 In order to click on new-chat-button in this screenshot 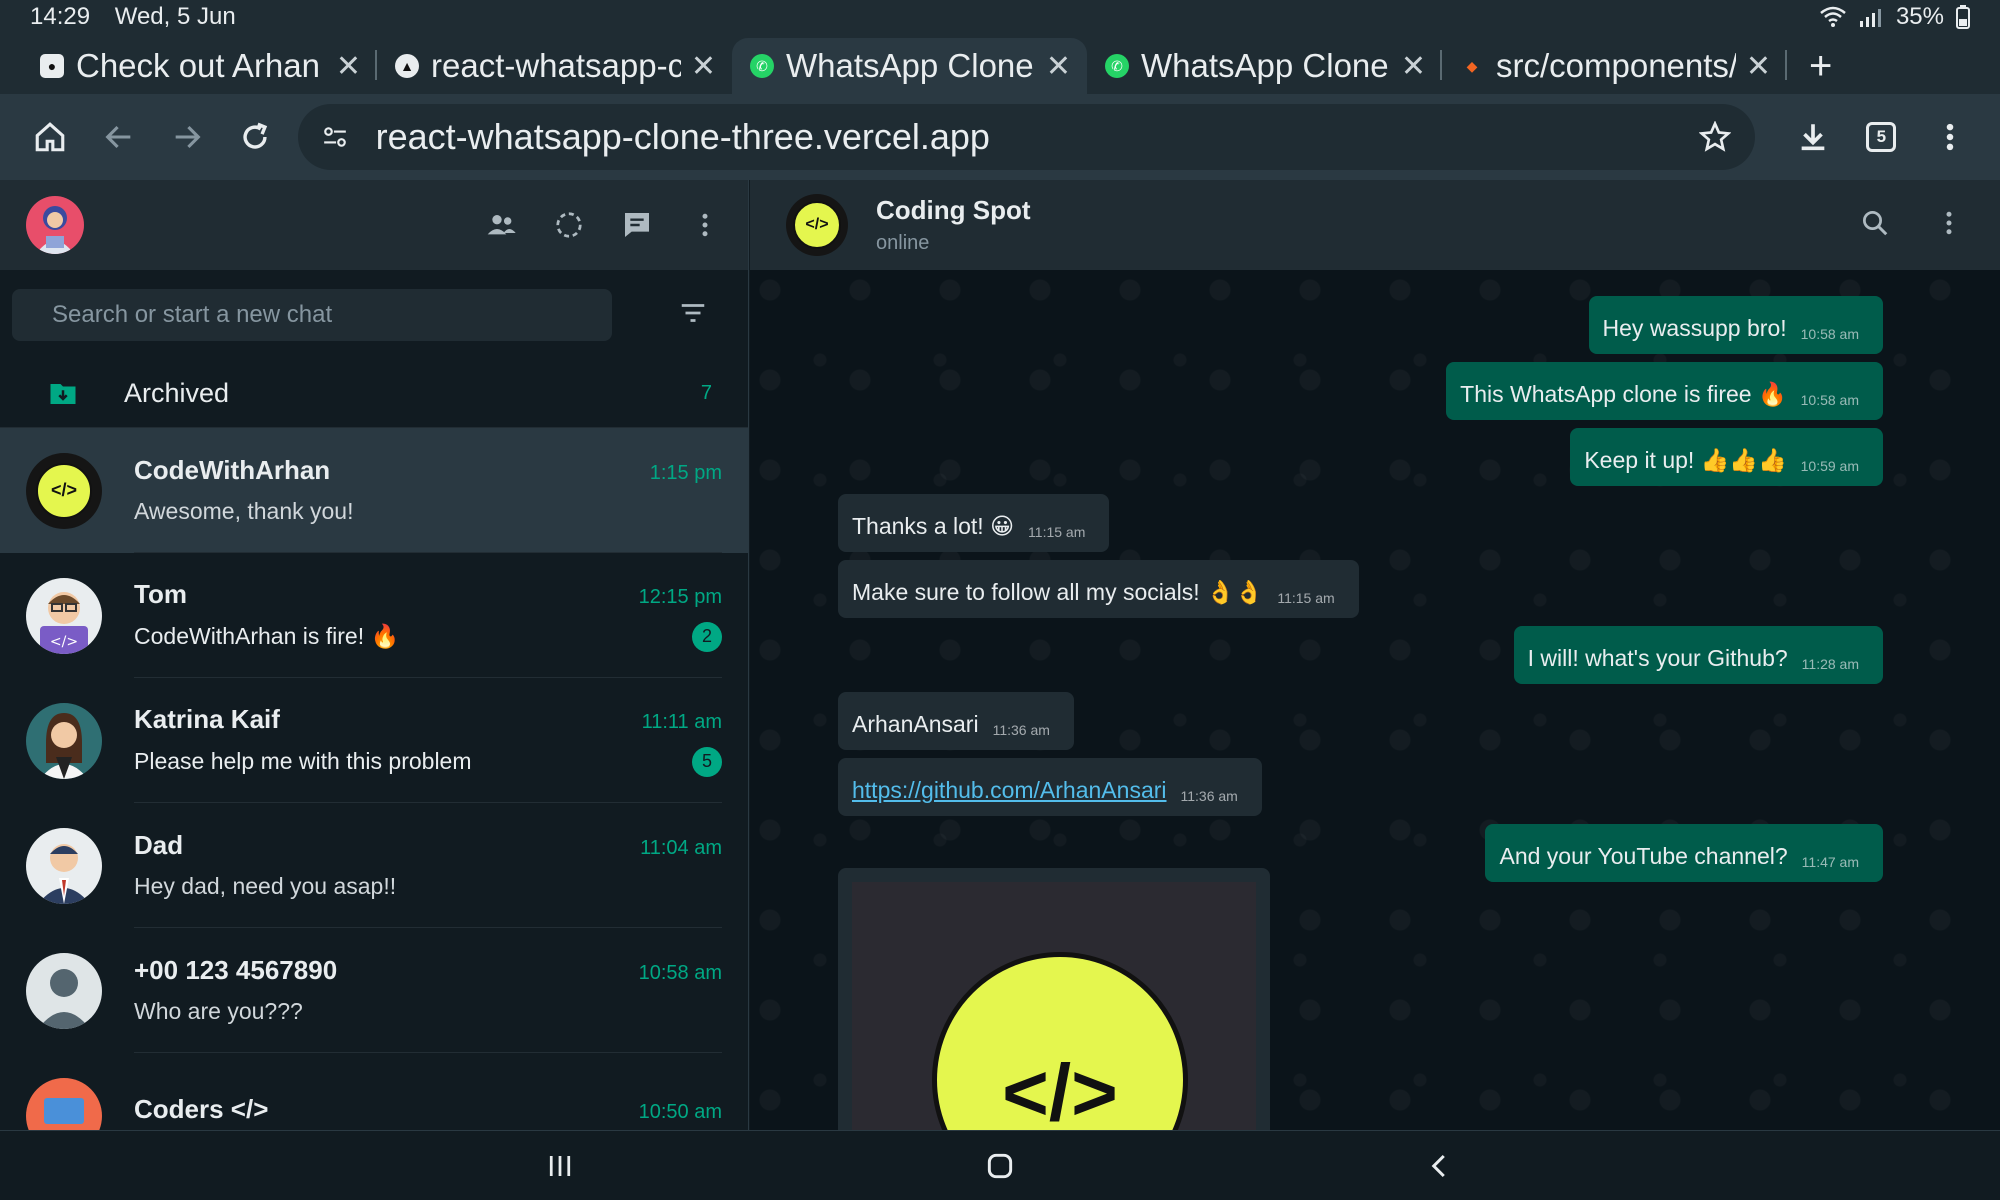, I will do `click(637, 225)`.